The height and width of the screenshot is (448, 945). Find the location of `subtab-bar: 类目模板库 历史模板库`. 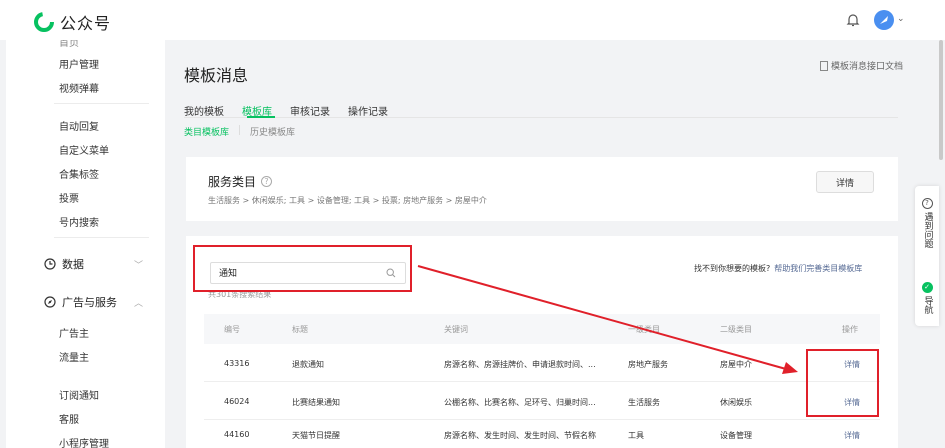

subtab-bar: 类目模板库 历史模板库 is located at coordinates (246, 131).